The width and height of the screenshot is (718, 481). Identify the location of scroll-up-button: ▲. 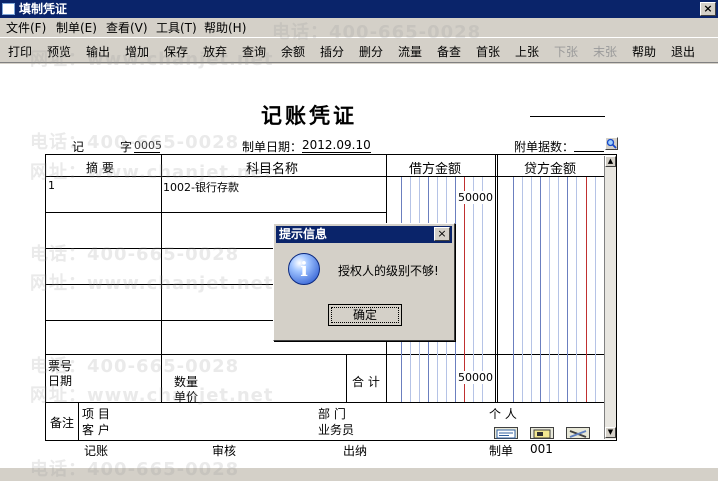
(610, 161).